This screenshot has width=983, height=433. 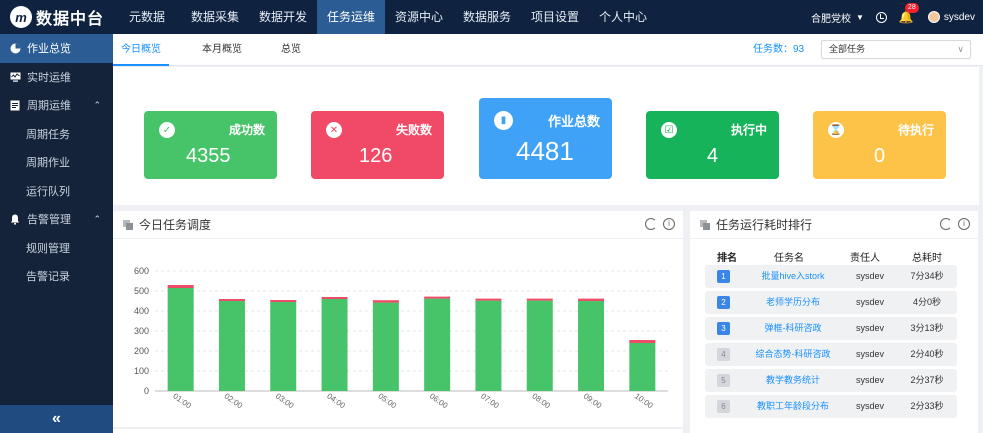 What do you see at coordinates (909, 13) in the screenshot?
I see `notification-bell: 🔔 28` at bounding box center [909, 13].